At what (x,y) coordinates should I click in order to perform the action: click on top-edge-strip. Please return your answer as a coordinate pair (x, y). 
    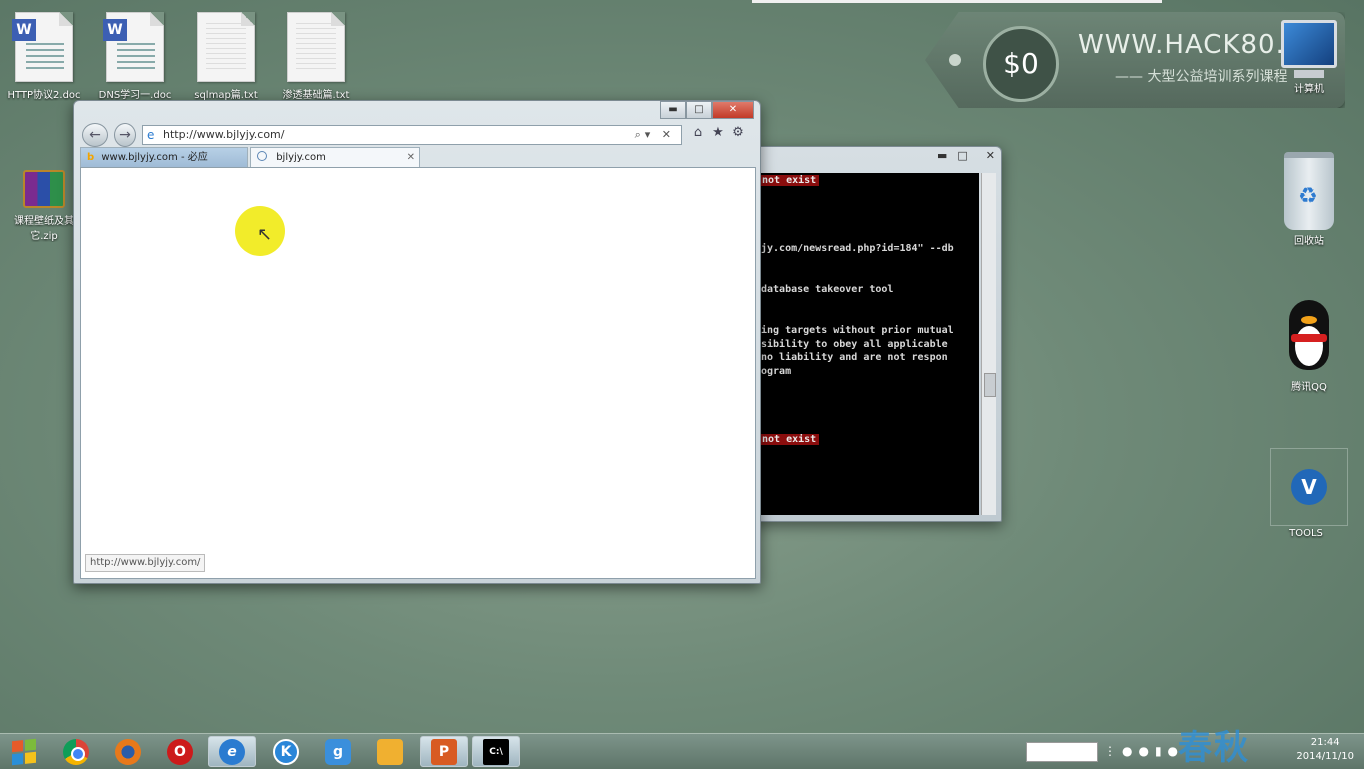
    Looking at the image, I should click on (957, 1).